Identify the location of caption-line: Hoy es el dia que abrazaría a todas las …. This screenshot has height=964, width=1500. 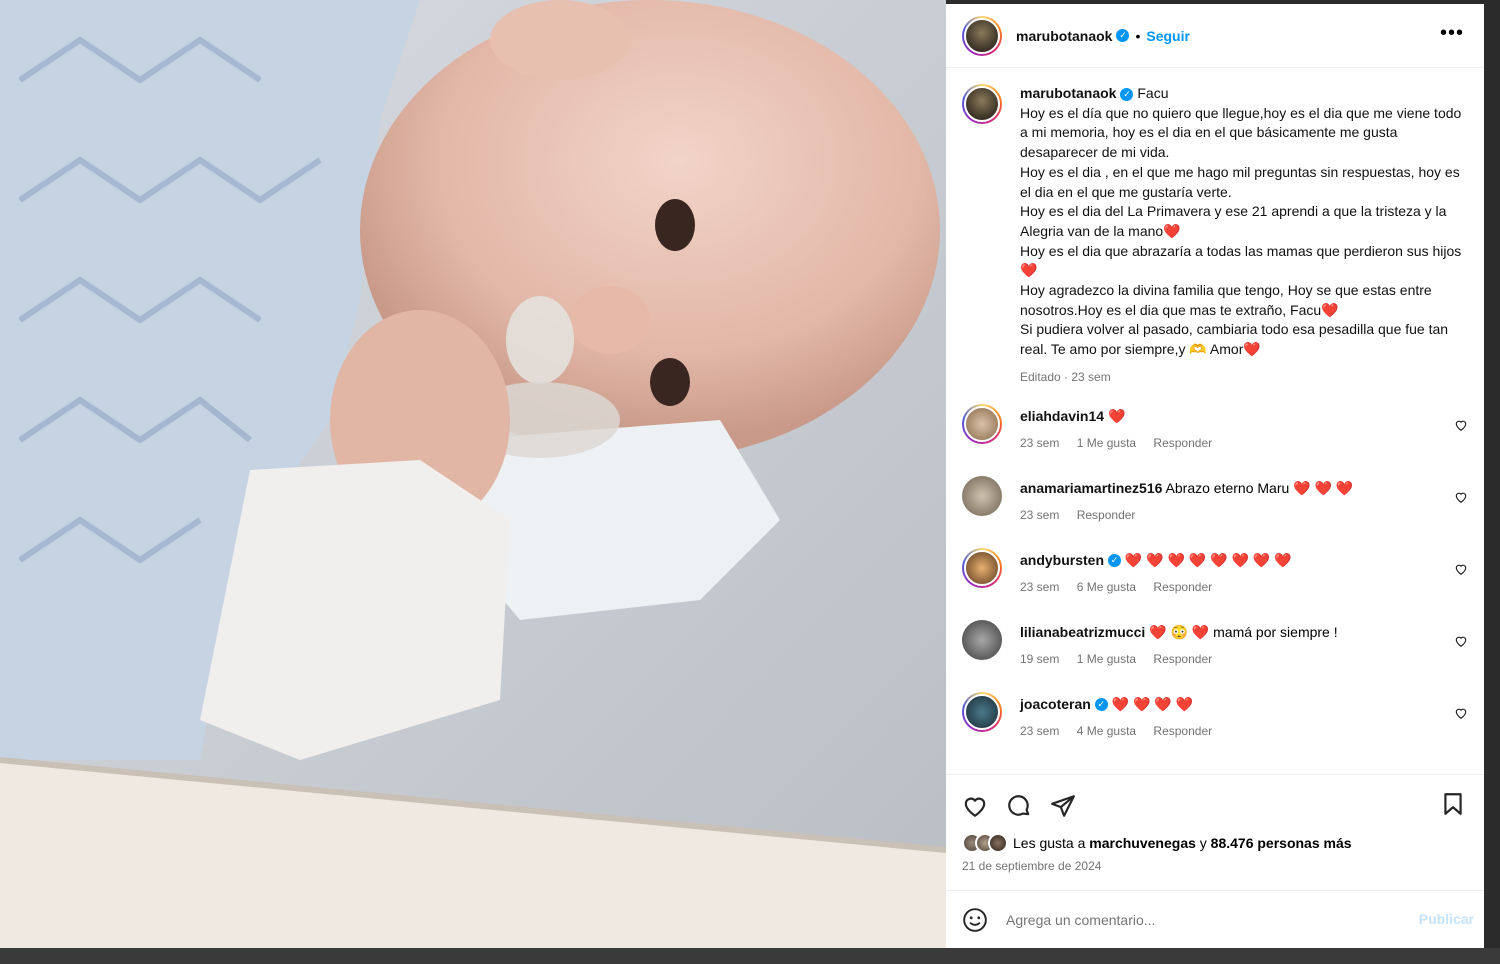
(1241, 260).